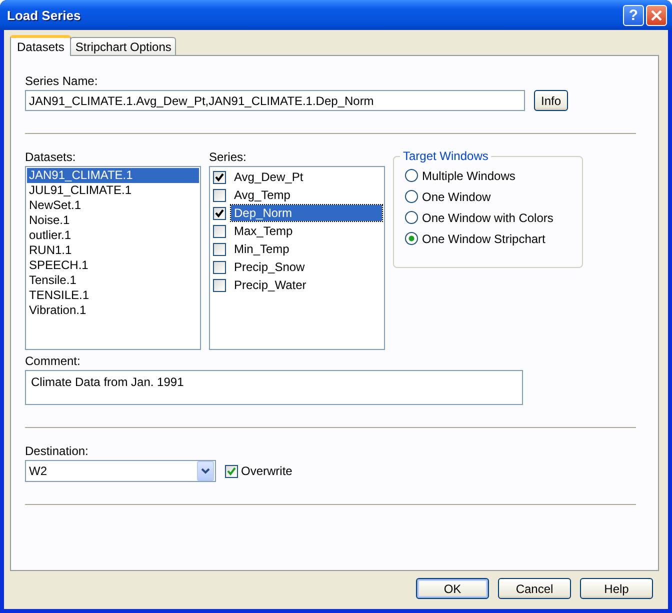  What do you see at coordinates (469, 175) in the screenshot?
I see `radio-label: Multiple Windows` at bounding box center [469, 175].